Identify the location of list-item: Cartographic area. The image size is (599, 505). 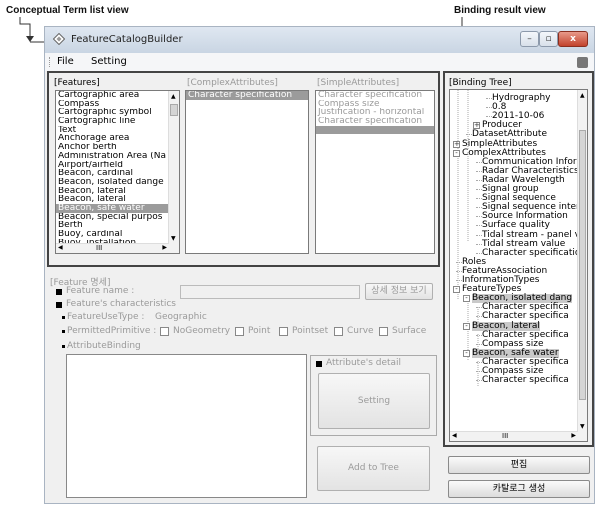
(117, 95).